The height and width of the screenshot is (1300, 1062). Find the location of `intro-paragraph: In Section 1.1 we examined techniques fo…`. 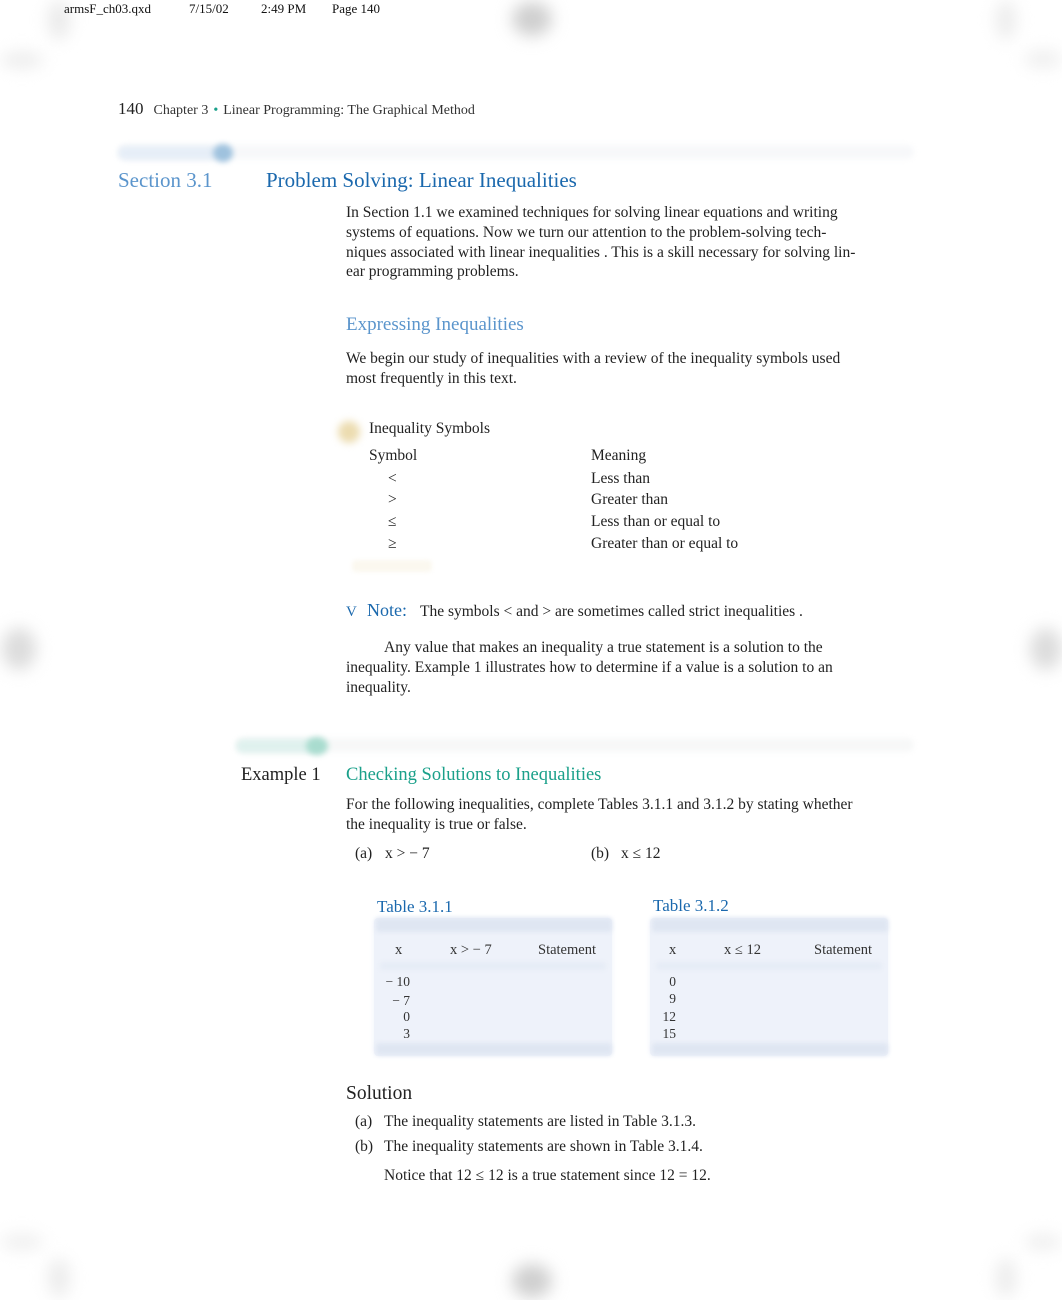

intro-paragraph: In Section 1.1 we examined techniques fo… is located at coordinates (629, 242).